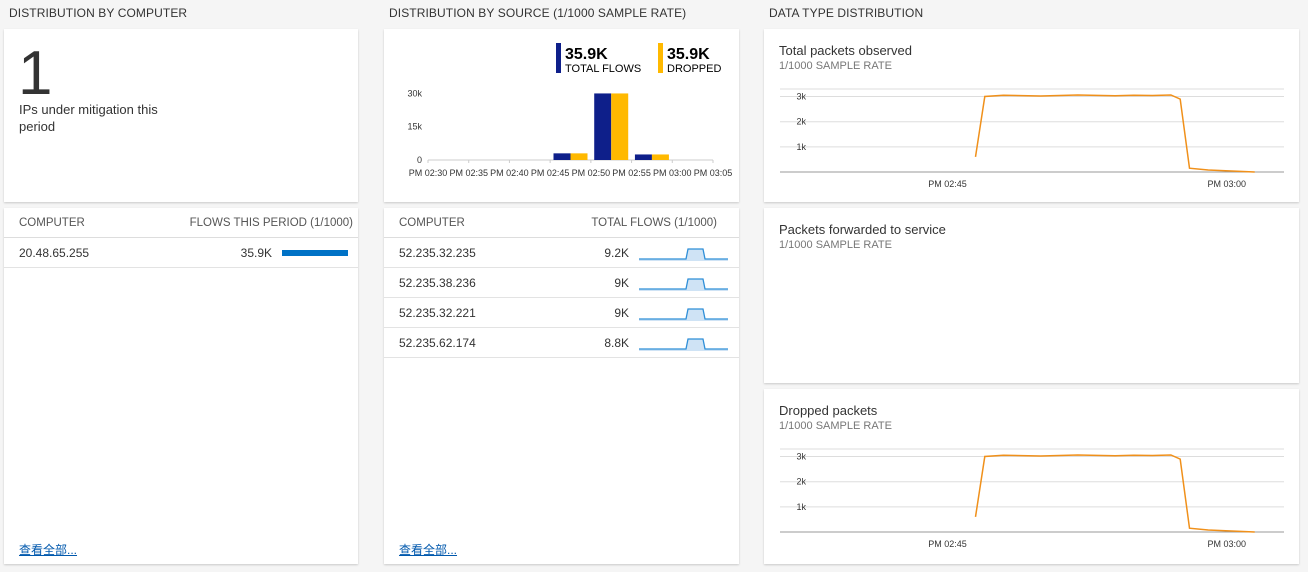  What do you see at coordinates (694, 69) in the screenshot?
I see `legend-label-dropped: DROPPED` at bounding box center [694, 69].